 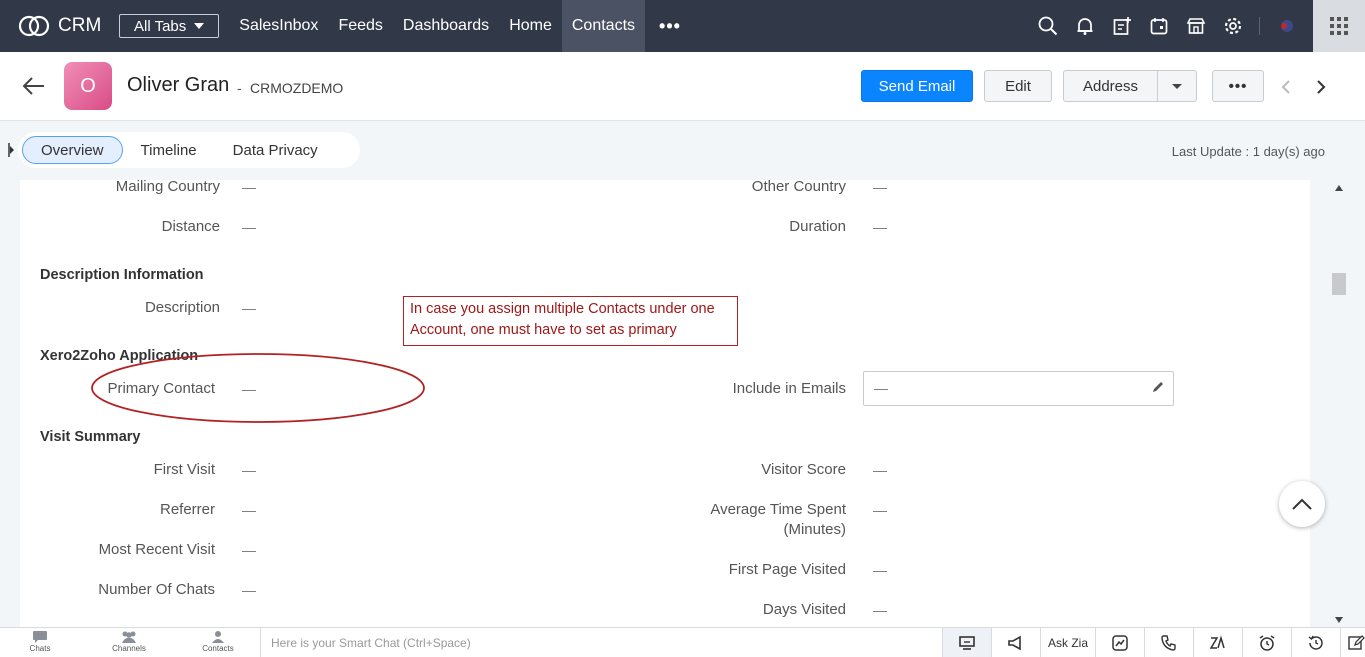 I want to click on nav-item-dashboards: Dashboards, so click(x=446, y=26).